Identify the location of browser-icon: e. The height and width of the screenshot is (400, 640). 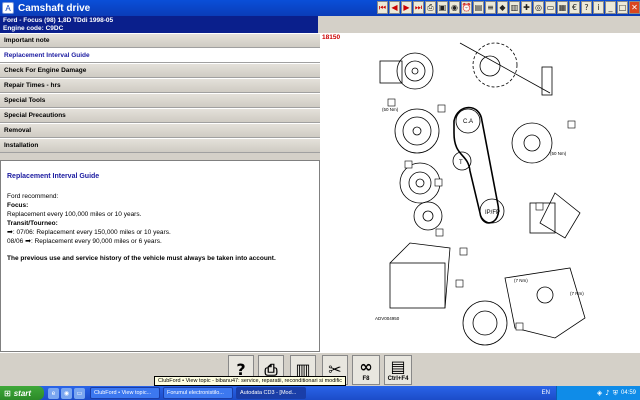
(53, 393).